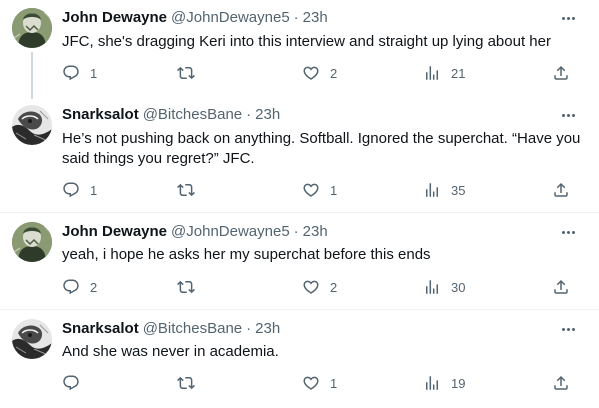 Image resolution: width=599 pixels, height=408 pixels. Describe the element at coordinates (458, 190) in the screenshot. I see `view-count: 35` at that location.